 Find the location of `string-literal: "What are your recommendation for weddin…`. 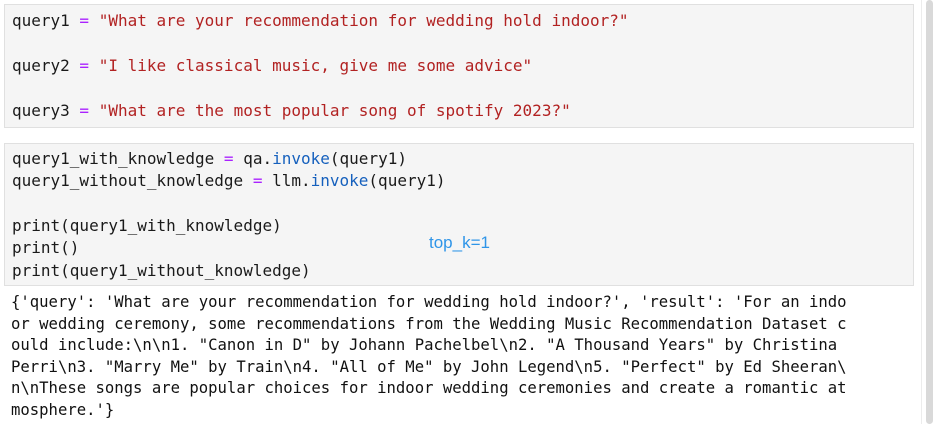

string-literal: "What are your recommendation for weddin… is located at coordinates (363, 20).